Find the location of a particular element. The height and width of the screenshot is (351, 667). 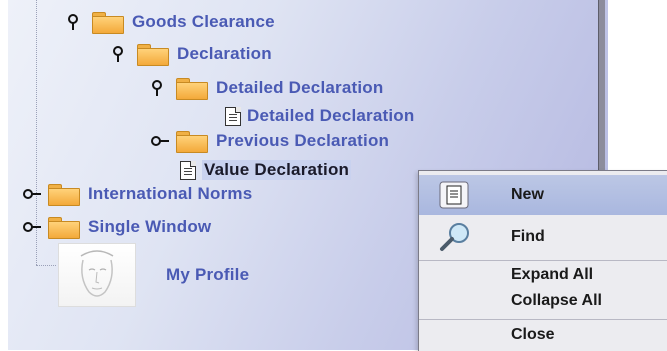

tree-node-single-window: Single Window is located at coordinates (117, 228).